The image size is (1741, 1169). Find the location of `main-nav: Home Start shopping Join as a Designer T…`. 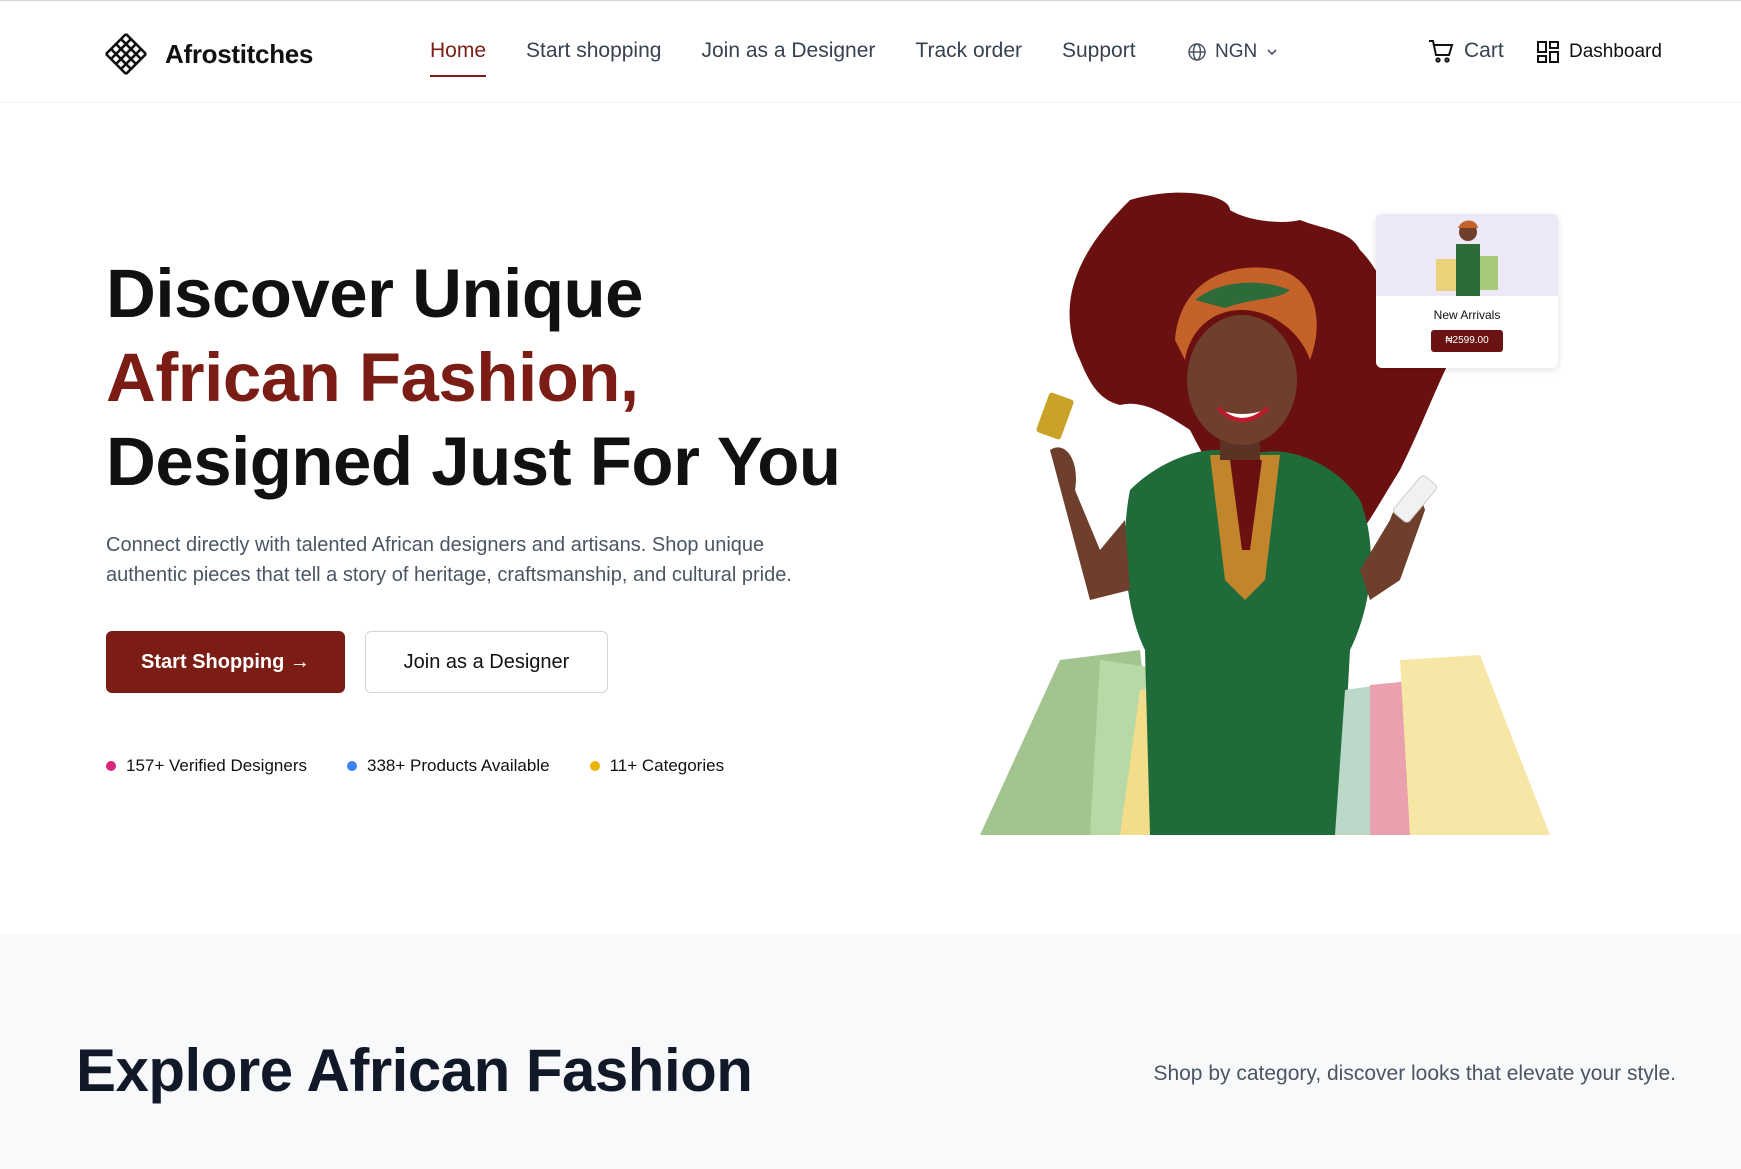

main-nav: Home Start shopping Join as a Designer T… is located at coordinates (783, 58).